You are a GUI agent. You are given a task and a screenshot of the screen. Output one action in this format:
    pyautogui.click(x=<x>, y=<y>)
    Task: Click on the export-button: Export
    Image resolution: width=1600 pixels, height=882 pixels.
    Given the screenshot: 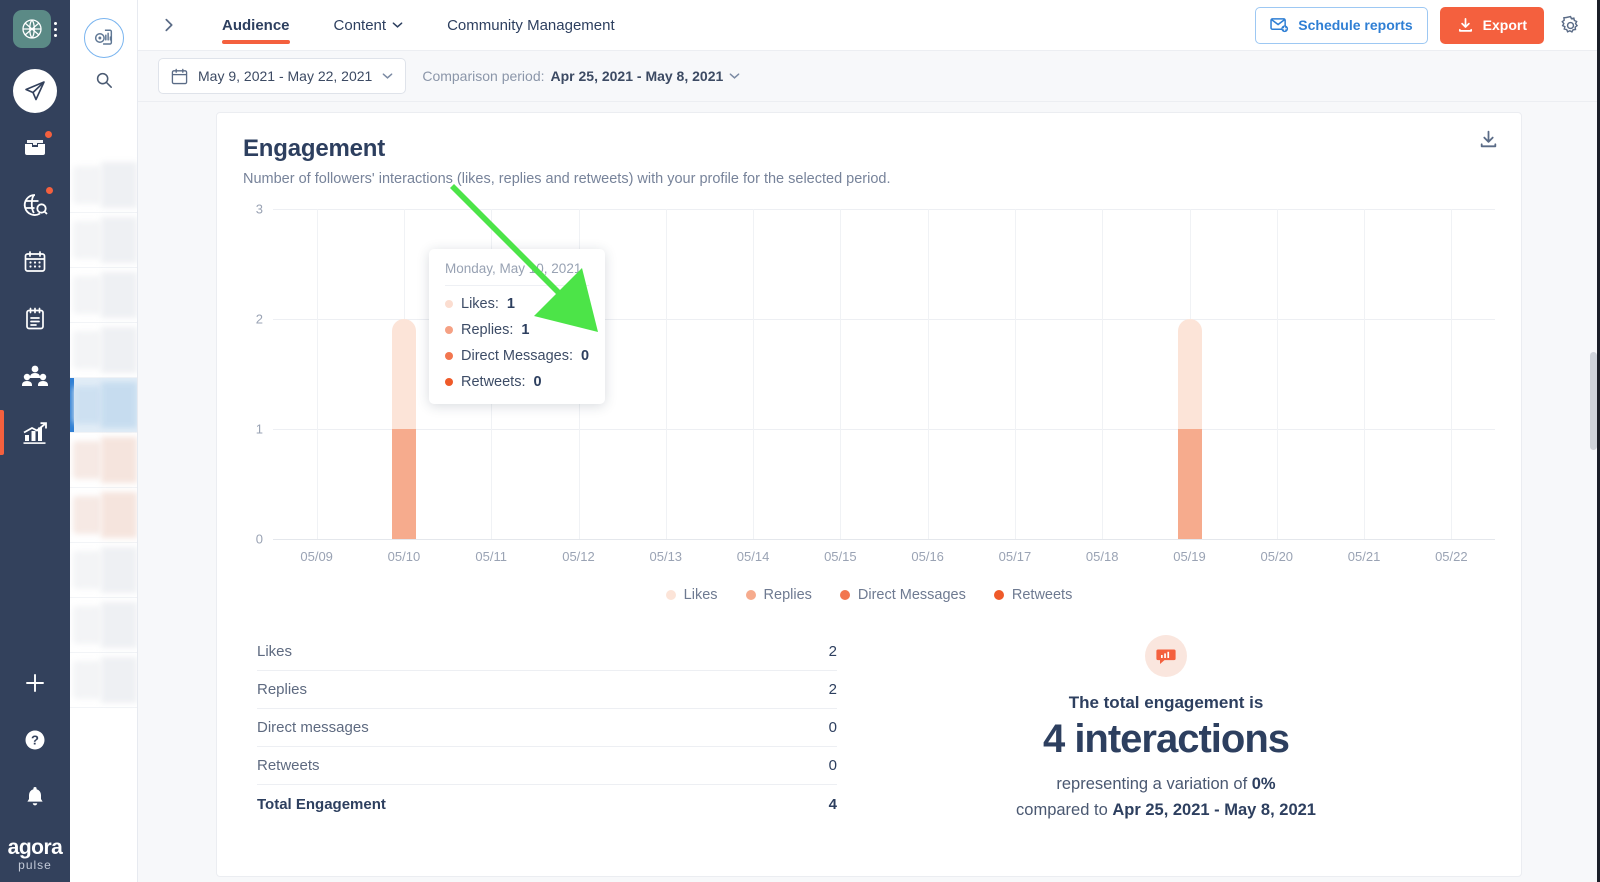 What is the action you would take?
    pyautogui.click(x=1491, y=25)
    